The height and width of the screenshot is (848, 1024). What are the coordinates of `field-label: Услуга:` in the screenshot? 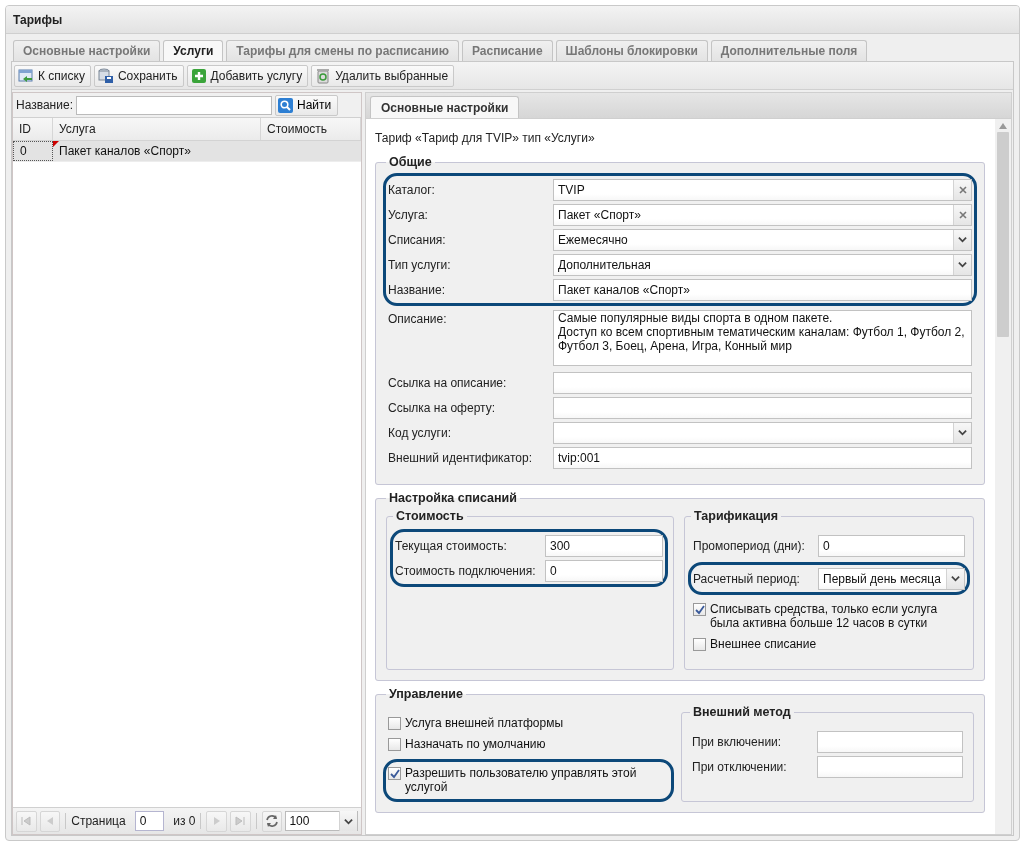 It's located at (408, 214).